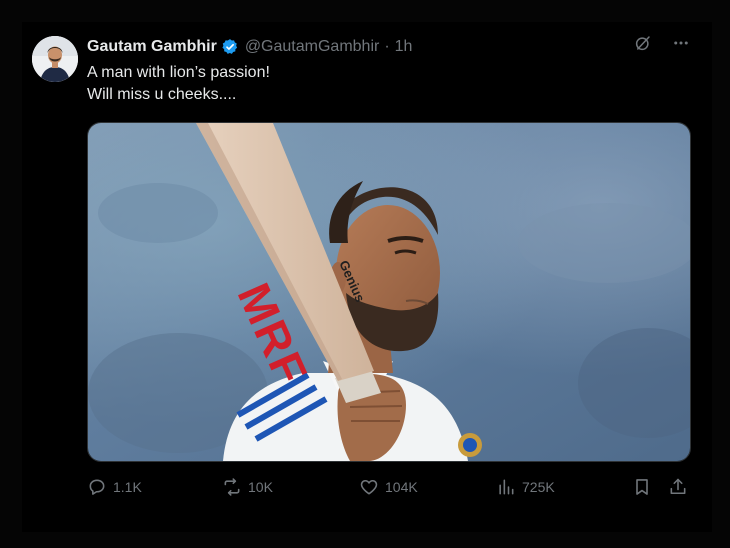  I want to click on bookmark-button, so click(642, 487).